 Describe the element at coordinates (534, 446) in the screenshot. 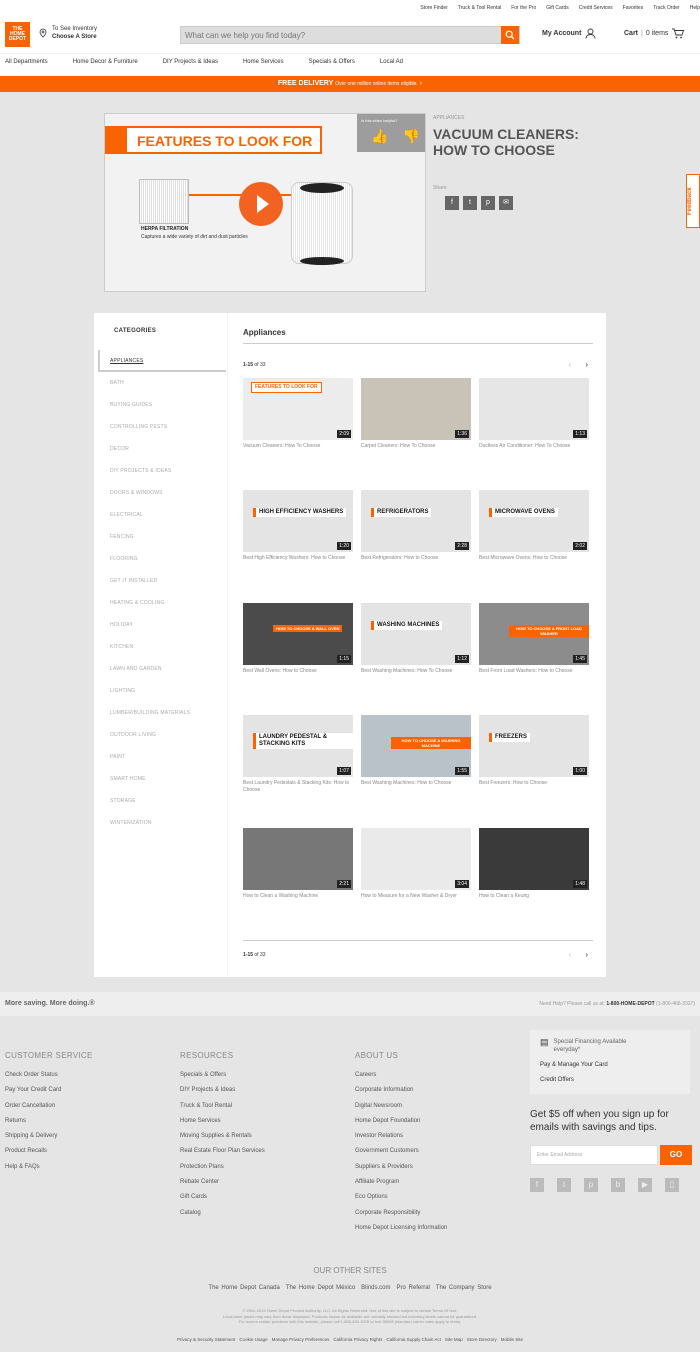

I see `video-title: Ductless Air Conditioner: How To Choose` at that location.